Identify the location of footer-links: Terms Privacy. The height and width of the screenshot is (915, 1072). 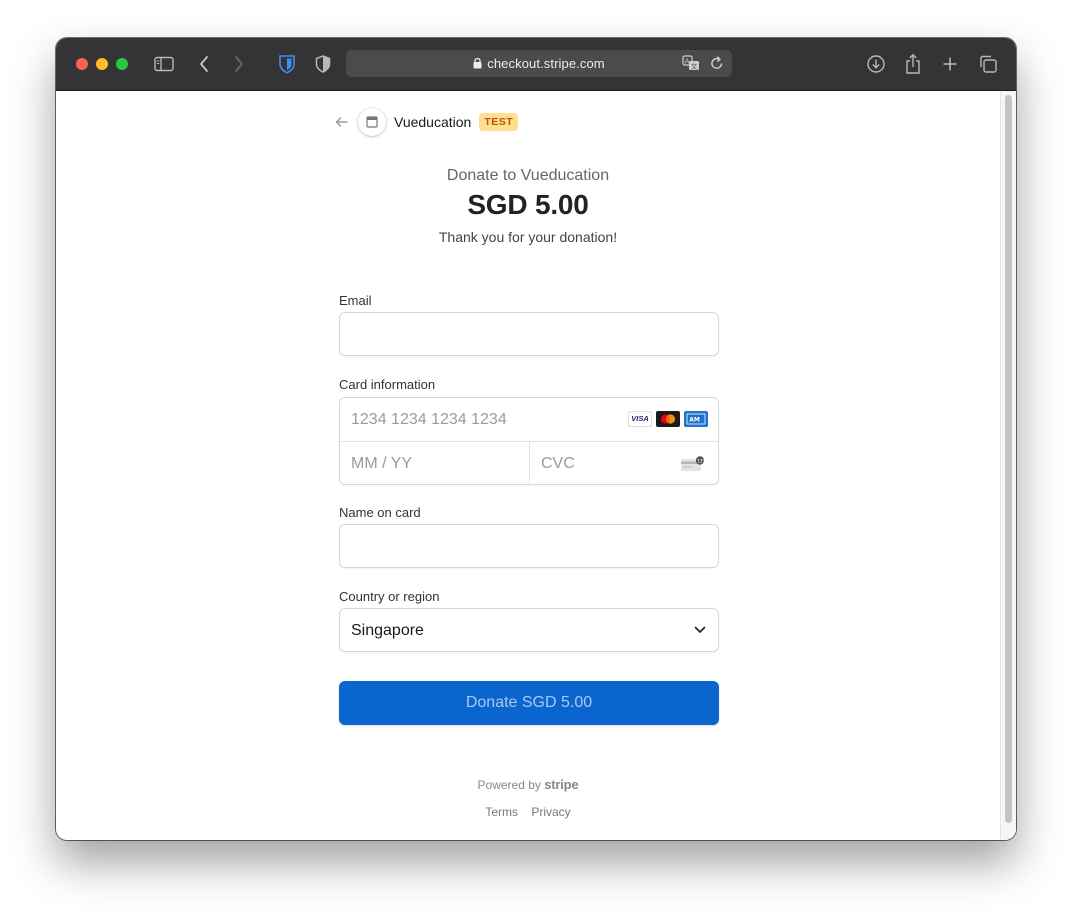
(528, 812).